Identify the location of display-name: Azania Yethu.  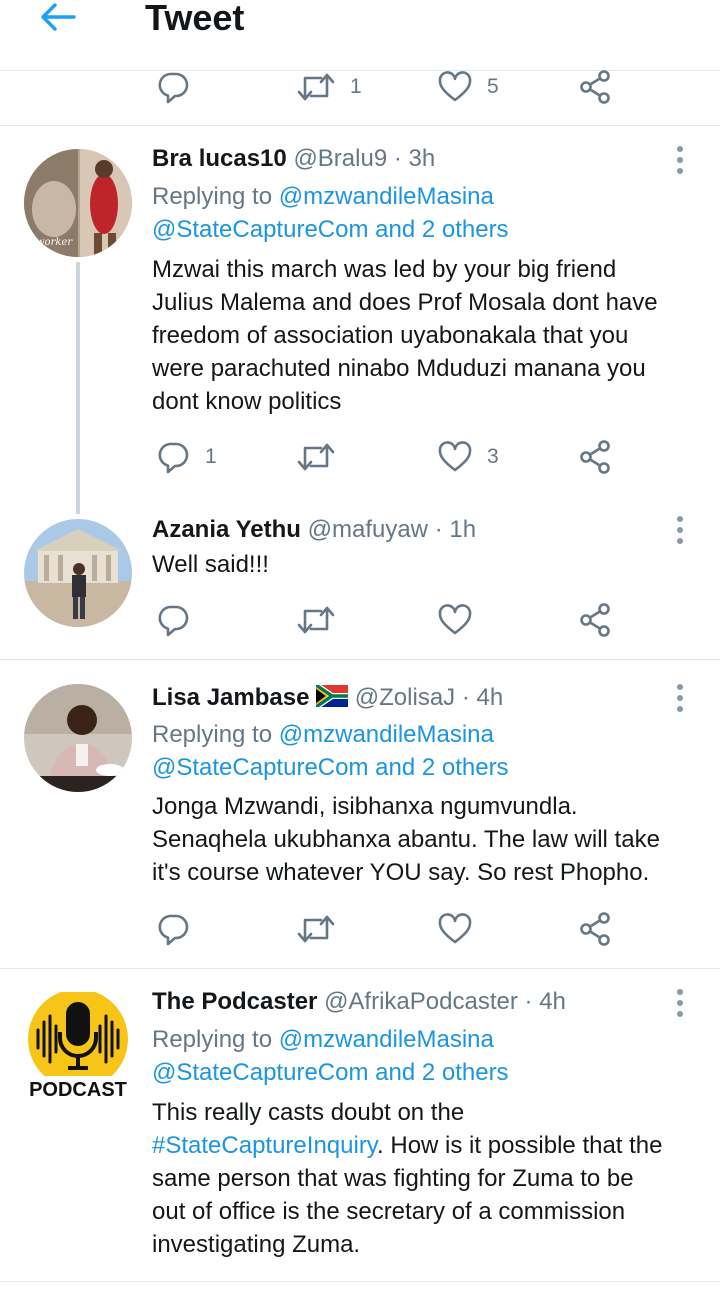
(226, 529).